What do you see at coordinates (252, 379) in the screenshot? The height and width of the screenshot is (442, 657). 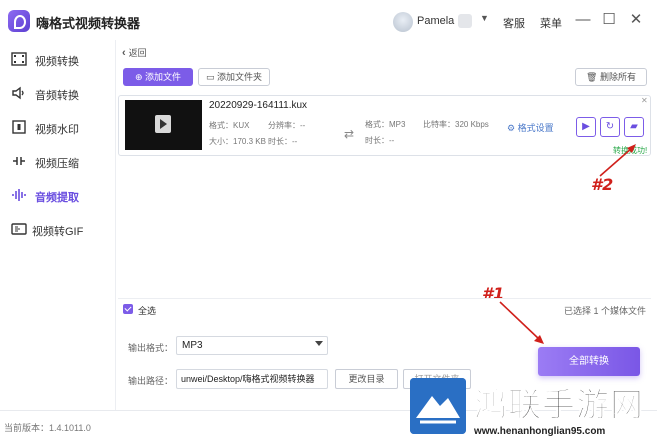 I see `output-path-field: unwei/Desktop/嗨格式视频转换器` at bounding box center [252, 379].